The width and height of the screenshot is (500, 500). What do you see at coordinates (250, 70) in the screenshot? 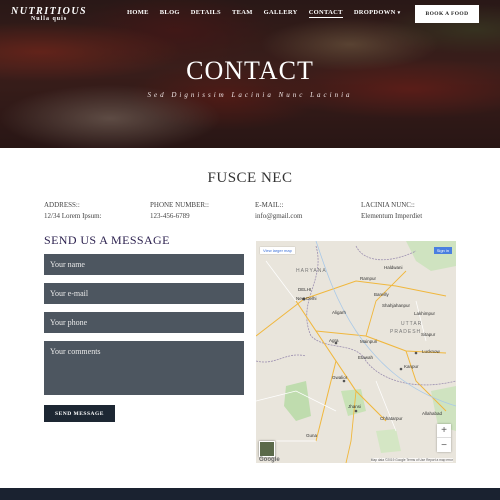
I see `page-title: CONTACT` at bounding box center [250, 70].